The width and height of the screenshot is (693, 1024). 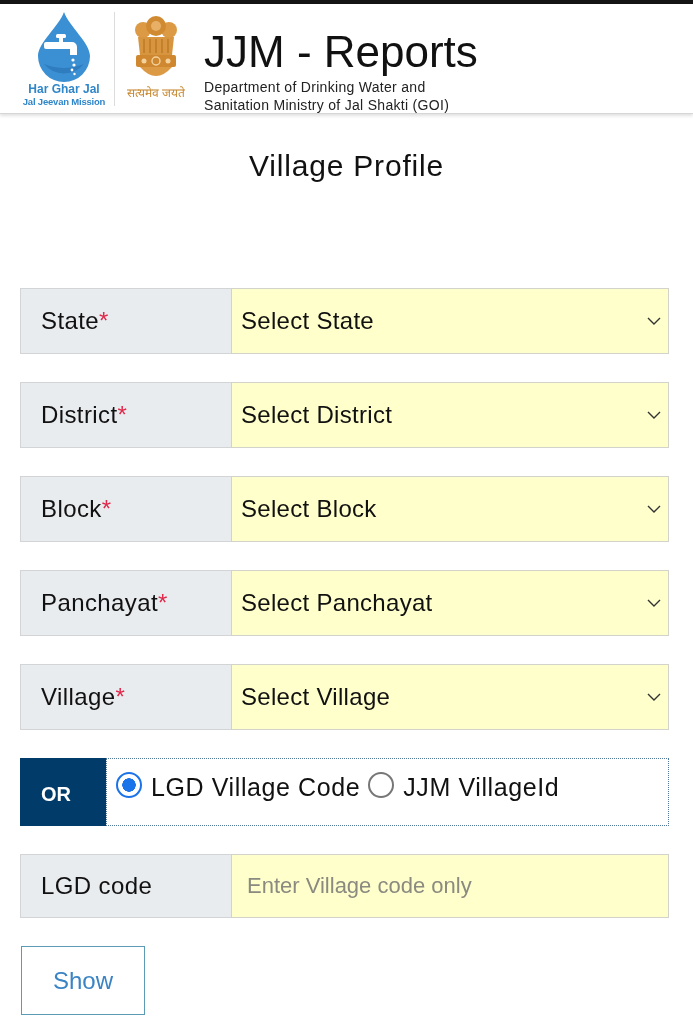 What do you see at coordinates (327, 96) in the screenshot?
I see `app-subtitle: Department of Drinking Water and Sanitation Ministry of Jal Shakti (GOI)` at bounding box center [327, 96].